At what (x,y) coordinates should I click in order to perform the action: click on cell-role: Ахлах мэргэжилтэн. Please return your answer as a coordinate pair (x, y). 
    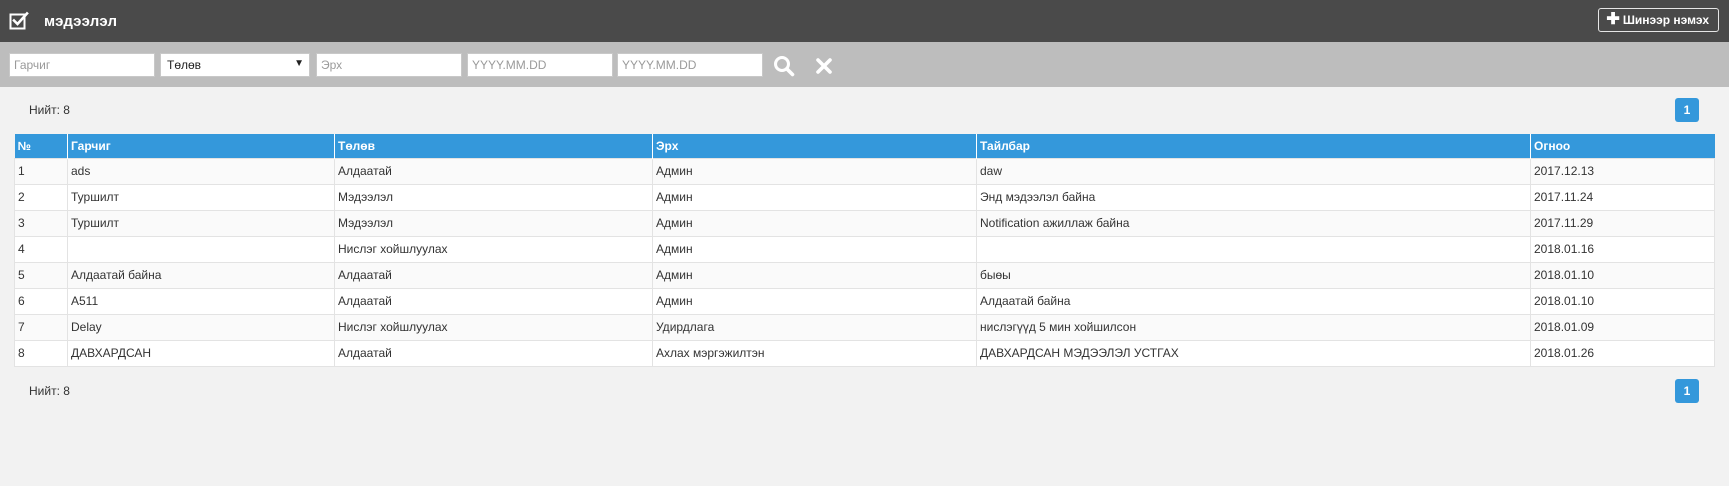
    Looking at the image, I should click on (814, 353).